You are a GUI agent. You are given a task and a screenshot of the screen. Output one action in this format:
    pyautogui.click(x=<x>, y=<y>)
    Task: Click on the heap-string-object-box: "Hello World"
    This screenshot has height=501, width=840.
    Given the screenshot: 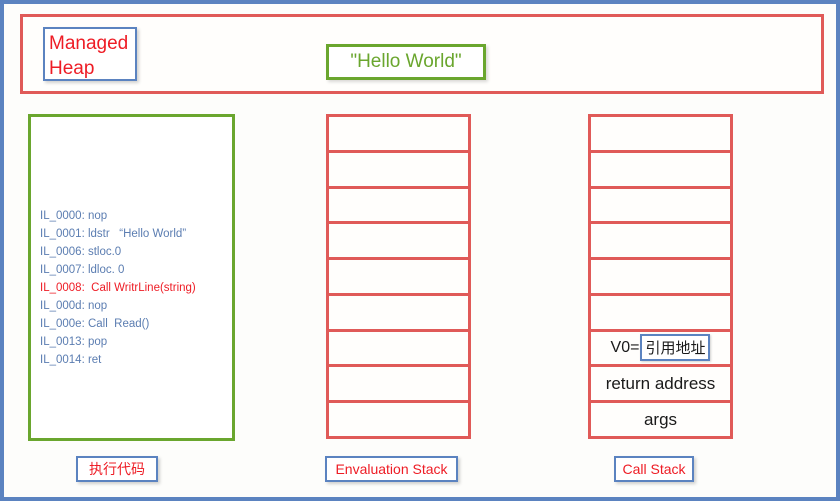 What is the action you would take?
    pyautogui.click(x=406, y=62)
    